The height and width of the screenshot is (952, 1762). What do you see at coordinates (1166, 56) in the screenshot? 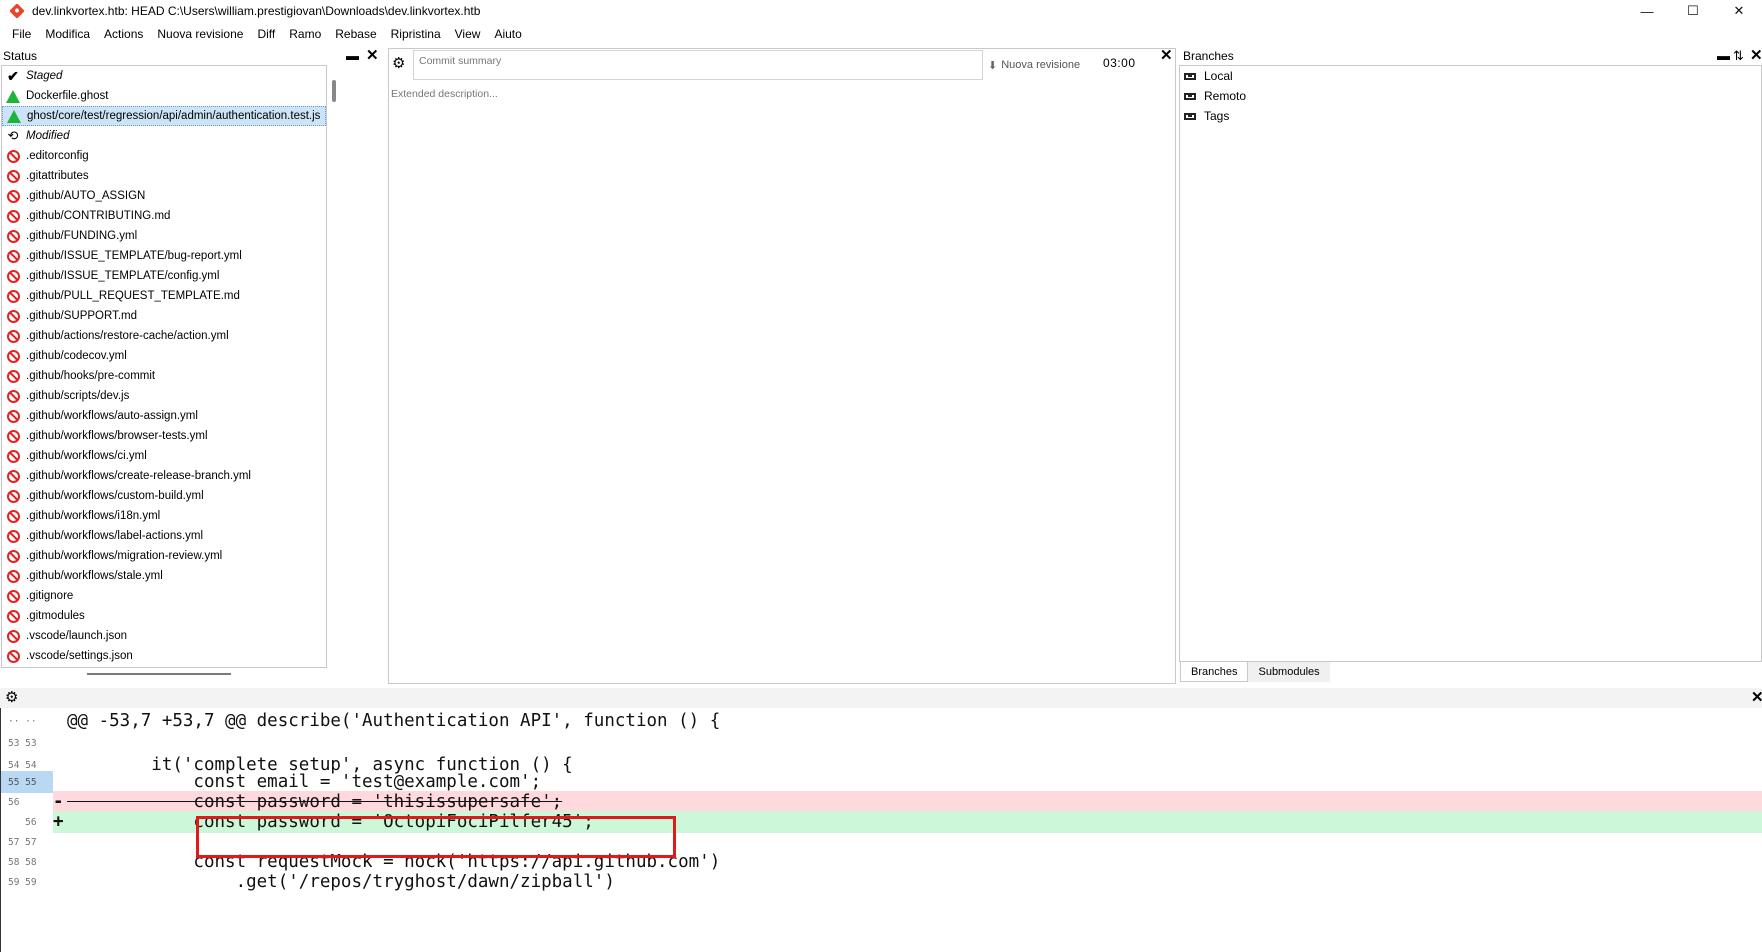
I see `close-commit-panel-icon: ✕` at bounding box center [1166, 56].